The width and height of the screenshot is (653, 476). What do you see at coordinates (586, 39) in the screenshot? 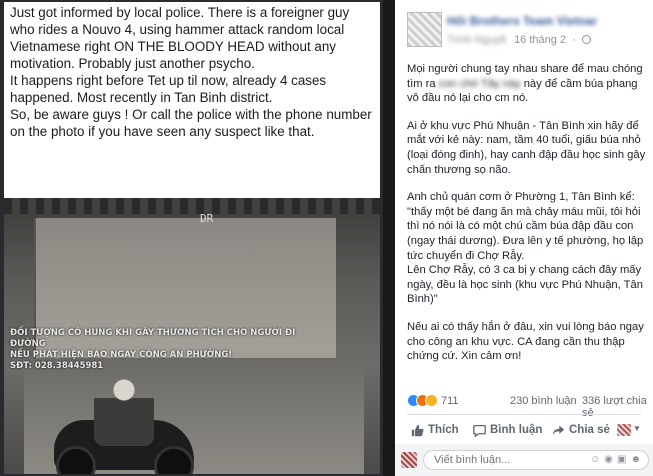
I see `globe-icon` at bounding box center [586, 39].